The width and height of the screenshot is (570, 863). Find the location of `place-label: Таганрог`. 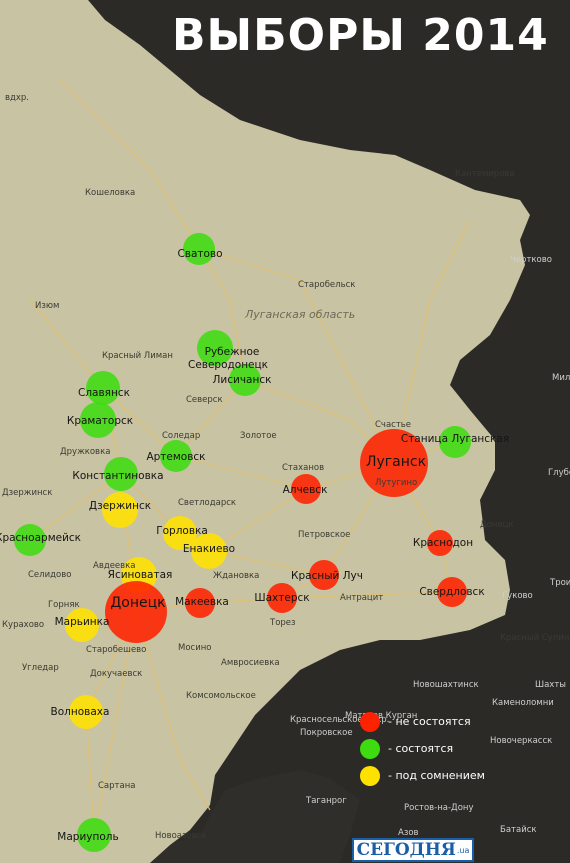

place-label: Таганрог is located at coordinates (326, 801).